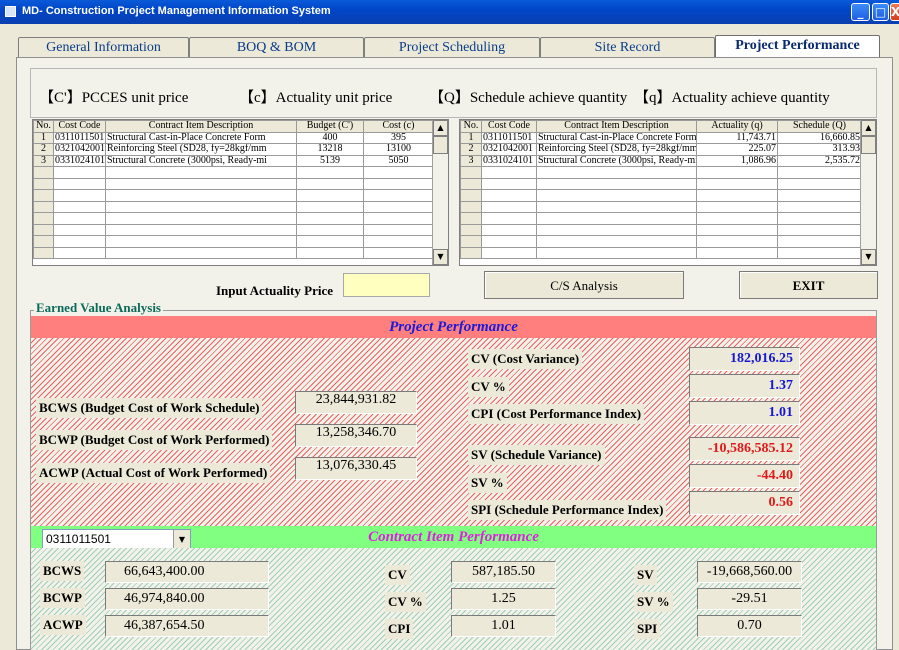 The height and width of the screenshot is (650, 899). What do you see at coordinates (398, 137) in the screenshot?
I see `table-cell: 395` at bounding box center [398, 137].